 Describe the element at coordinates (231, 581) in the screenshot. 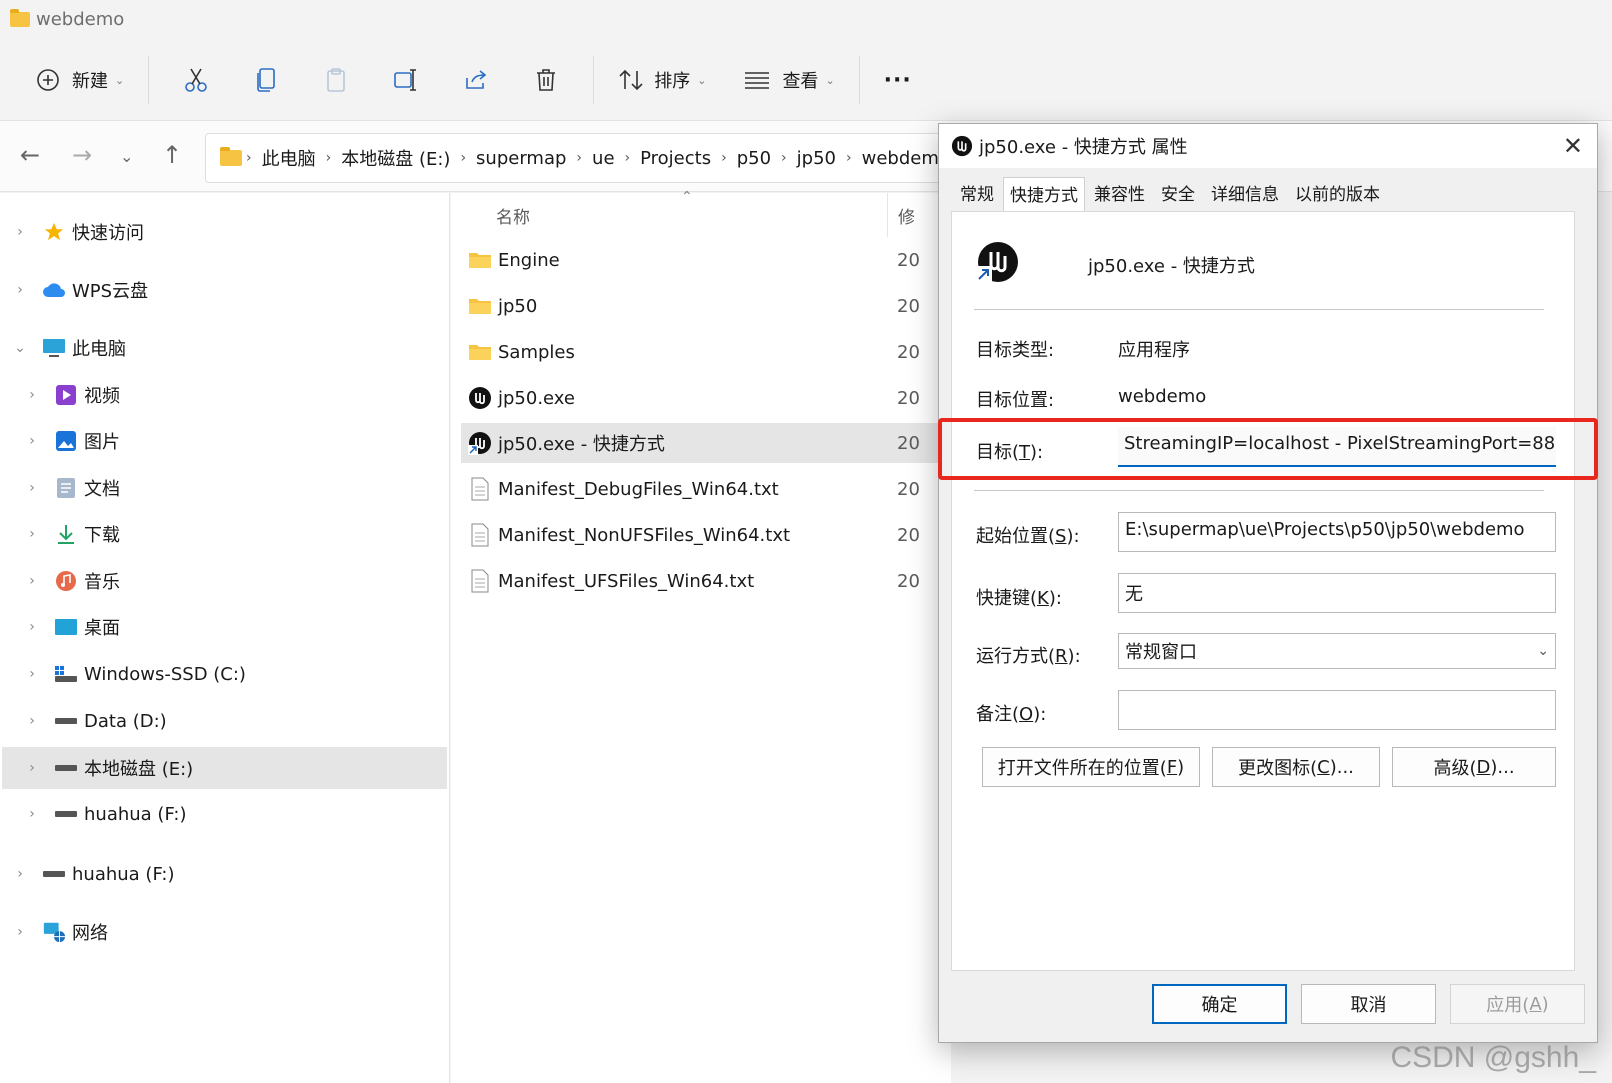

I see `nav-item-music: › 音乐` at that location.